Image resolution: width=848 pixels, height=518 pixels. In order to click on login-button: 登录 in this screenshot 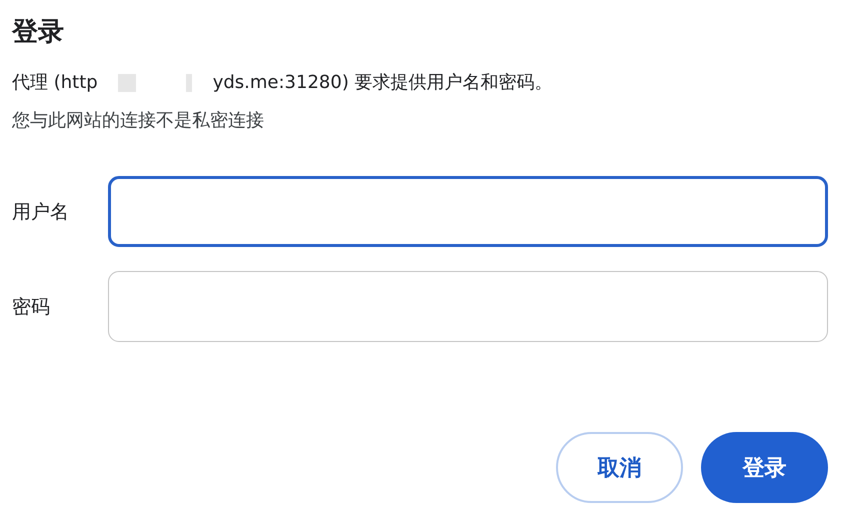, I will do `click(764, 467)`.